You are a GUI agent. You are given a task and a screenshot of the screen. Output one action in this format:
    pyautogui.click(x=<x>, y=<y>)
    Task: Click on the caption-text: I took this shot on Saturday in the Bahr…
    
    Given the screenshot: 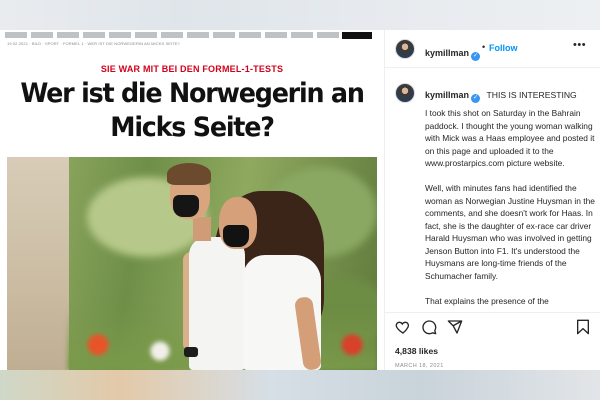 What is the action you would take?
    pyautogui.click(x=510, y=209)
    